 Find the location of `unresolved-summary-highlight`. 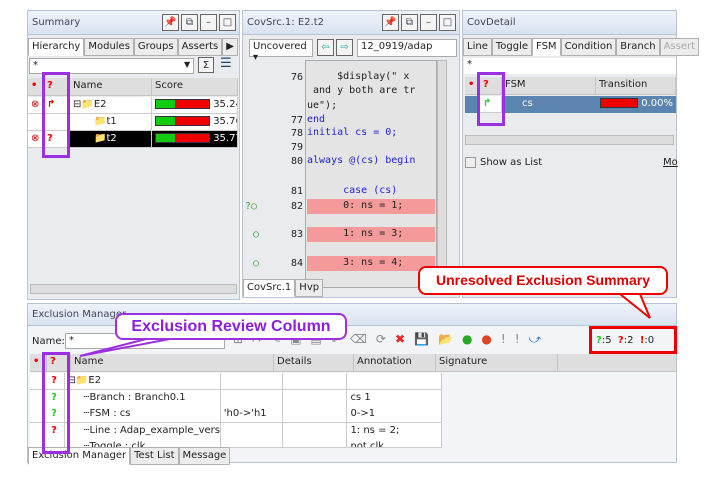

unresolved-summary-highlight is located at coordinates (633, 340).